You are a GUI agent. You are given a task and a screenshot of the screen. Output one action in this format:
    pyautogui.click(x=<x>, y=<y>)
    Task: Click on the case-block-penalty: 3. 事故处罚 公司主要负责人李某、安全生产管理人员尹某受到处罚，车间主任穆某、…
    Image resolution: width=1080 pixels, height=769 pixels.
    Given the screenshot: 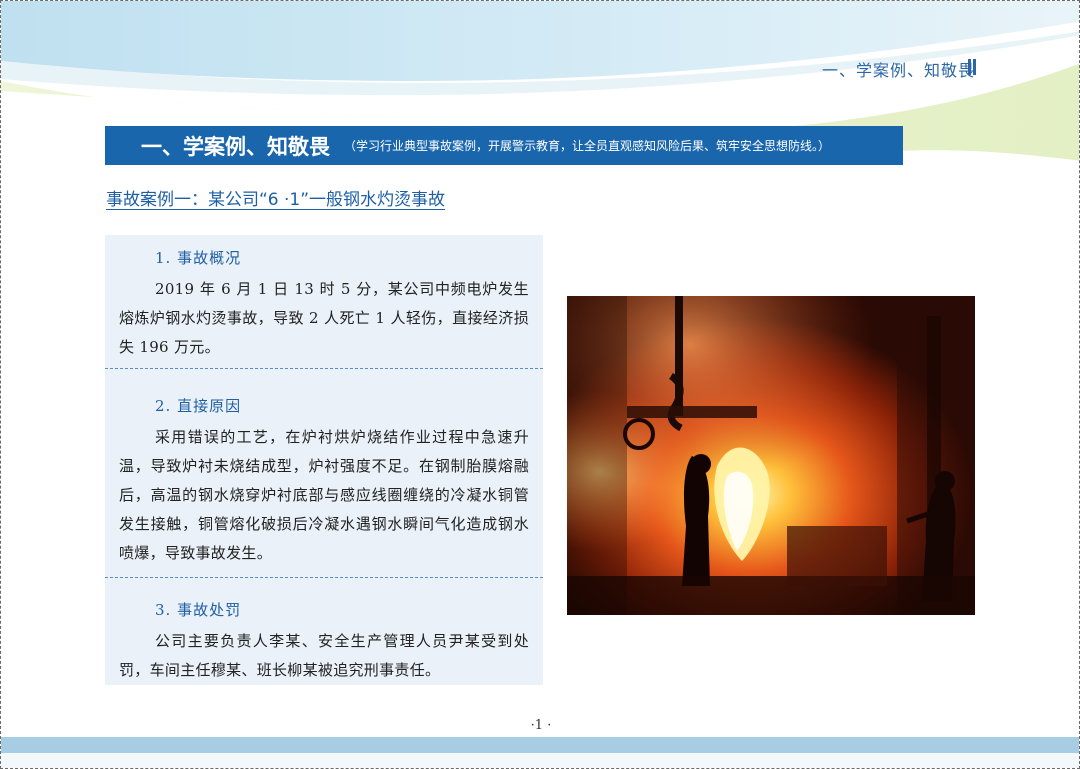 What is the action you would take?
    pyautogui.click(x=324, y=642)
    